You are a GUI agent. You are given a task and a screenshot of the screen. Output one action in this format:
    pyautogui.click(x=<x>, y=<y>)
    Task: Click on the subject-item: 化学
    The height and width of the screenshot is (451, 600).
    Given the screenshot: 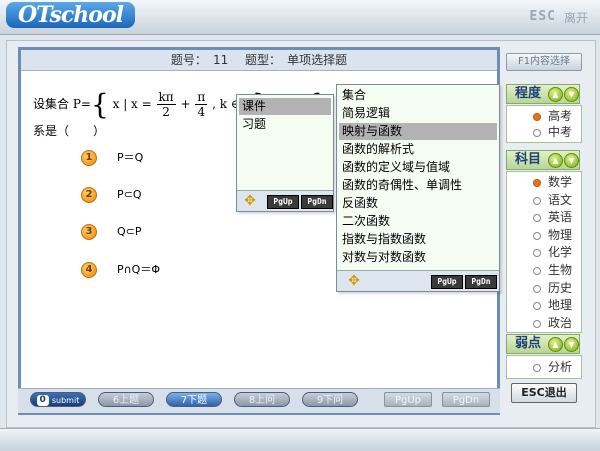 What is the action you would take?
    pyautogui.click(x=560, y=252)
    